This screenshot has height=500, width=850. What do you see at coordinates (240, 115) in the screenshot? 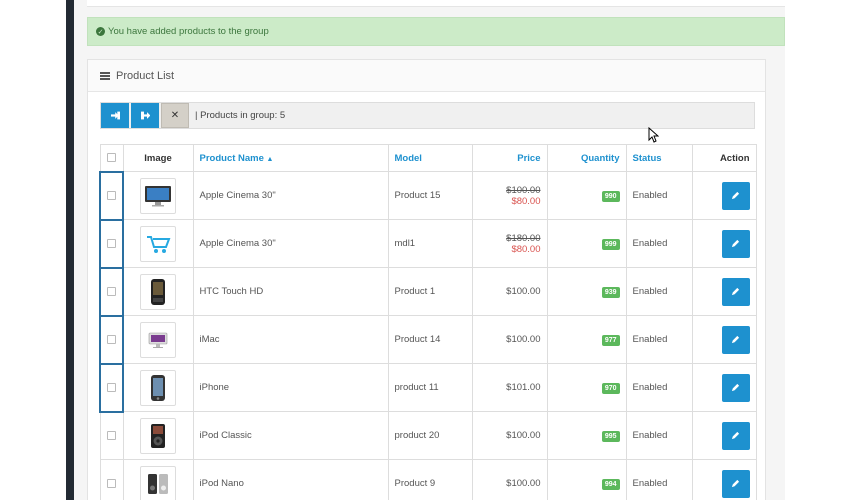
I see `products-in-group-count: | Products in group: 5` at bounding box center [240, 115].